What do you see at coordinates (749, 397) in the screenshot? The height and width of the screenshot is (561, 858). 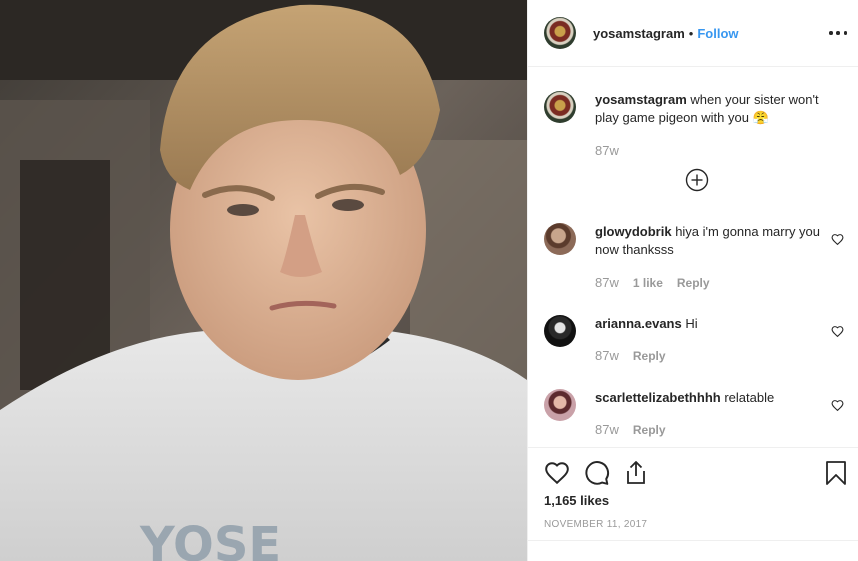 I see `comment-text: relatable` at bounding box center [749, 397].